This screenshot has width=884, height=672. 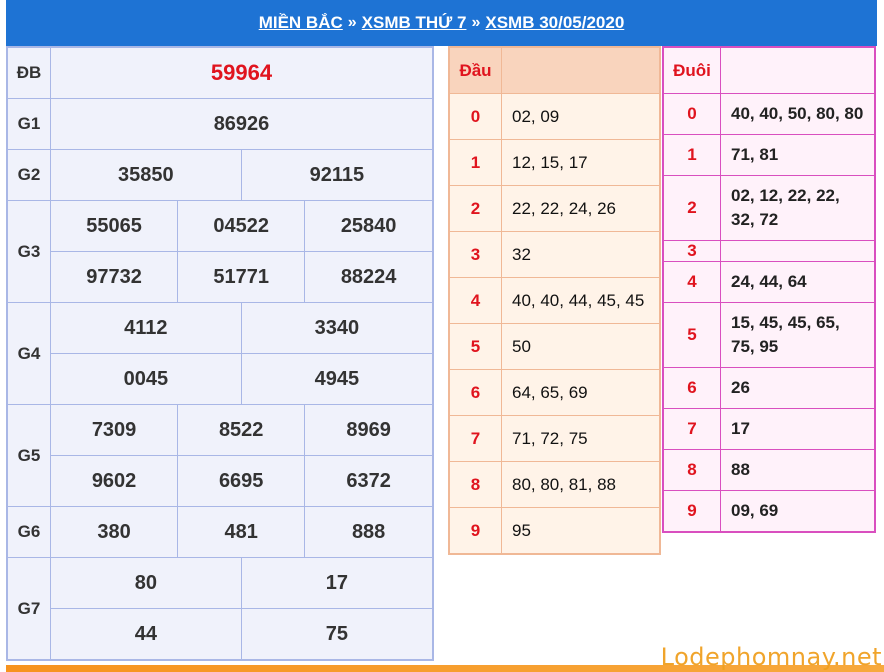 I want to click on dau-key: 1, so click(x=475, y=162).